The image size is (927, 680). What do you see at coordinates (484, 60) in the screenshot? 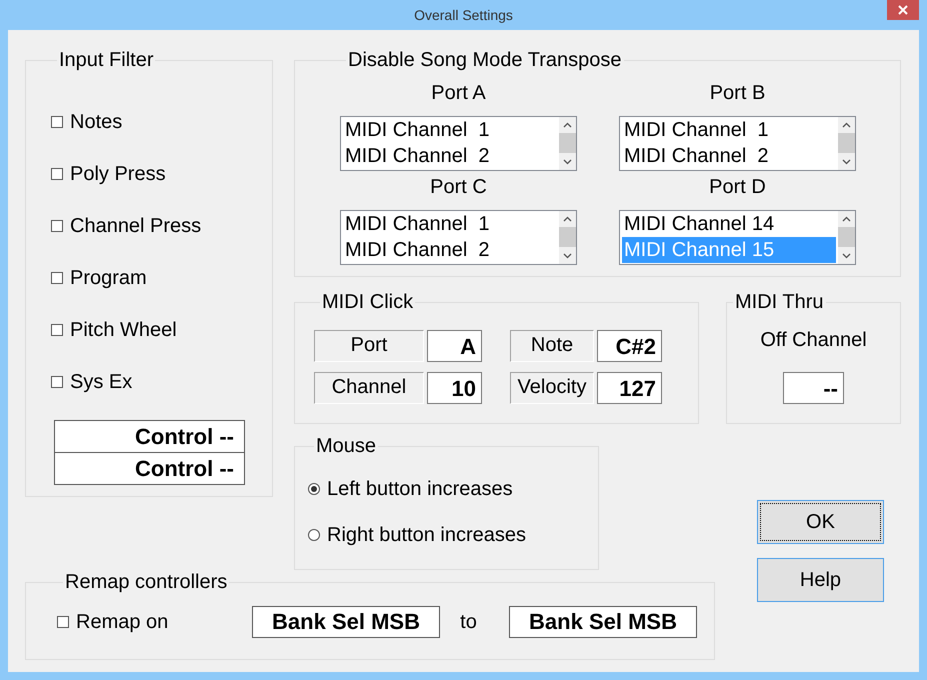
I see `group-title: Disable Song Mode Transpose` at bounding box center [484, 60].